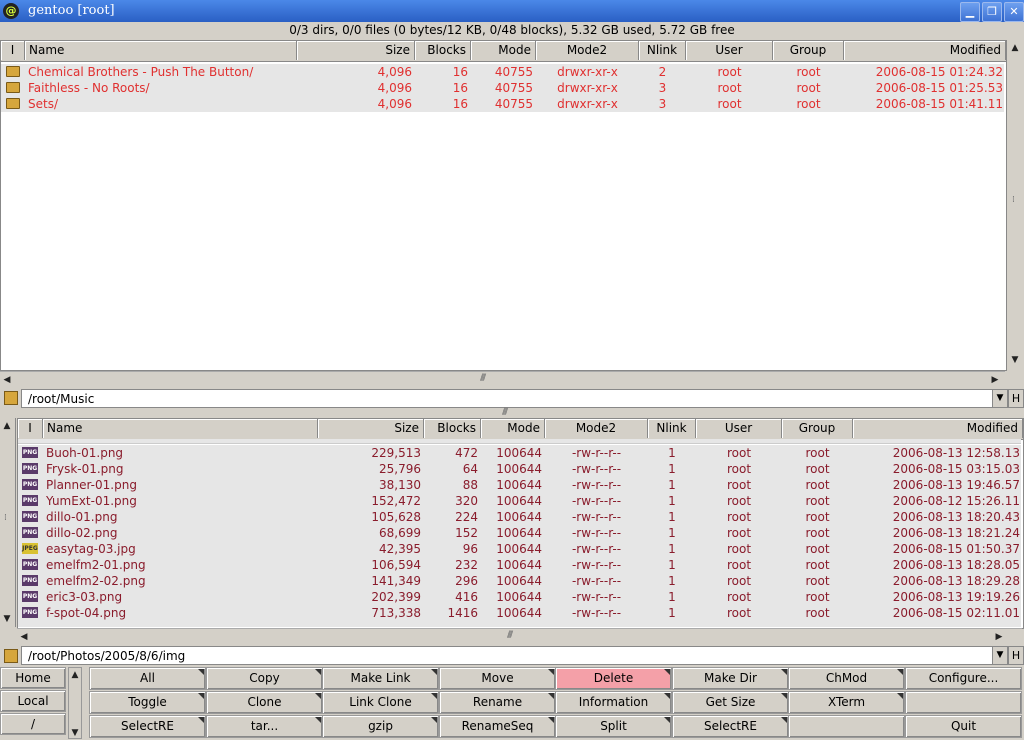  Describe the element at coordinates (507, 655) in the screenshot. I see `bottom-path-input: /root/Photos/2005/8/6/img` at that location.